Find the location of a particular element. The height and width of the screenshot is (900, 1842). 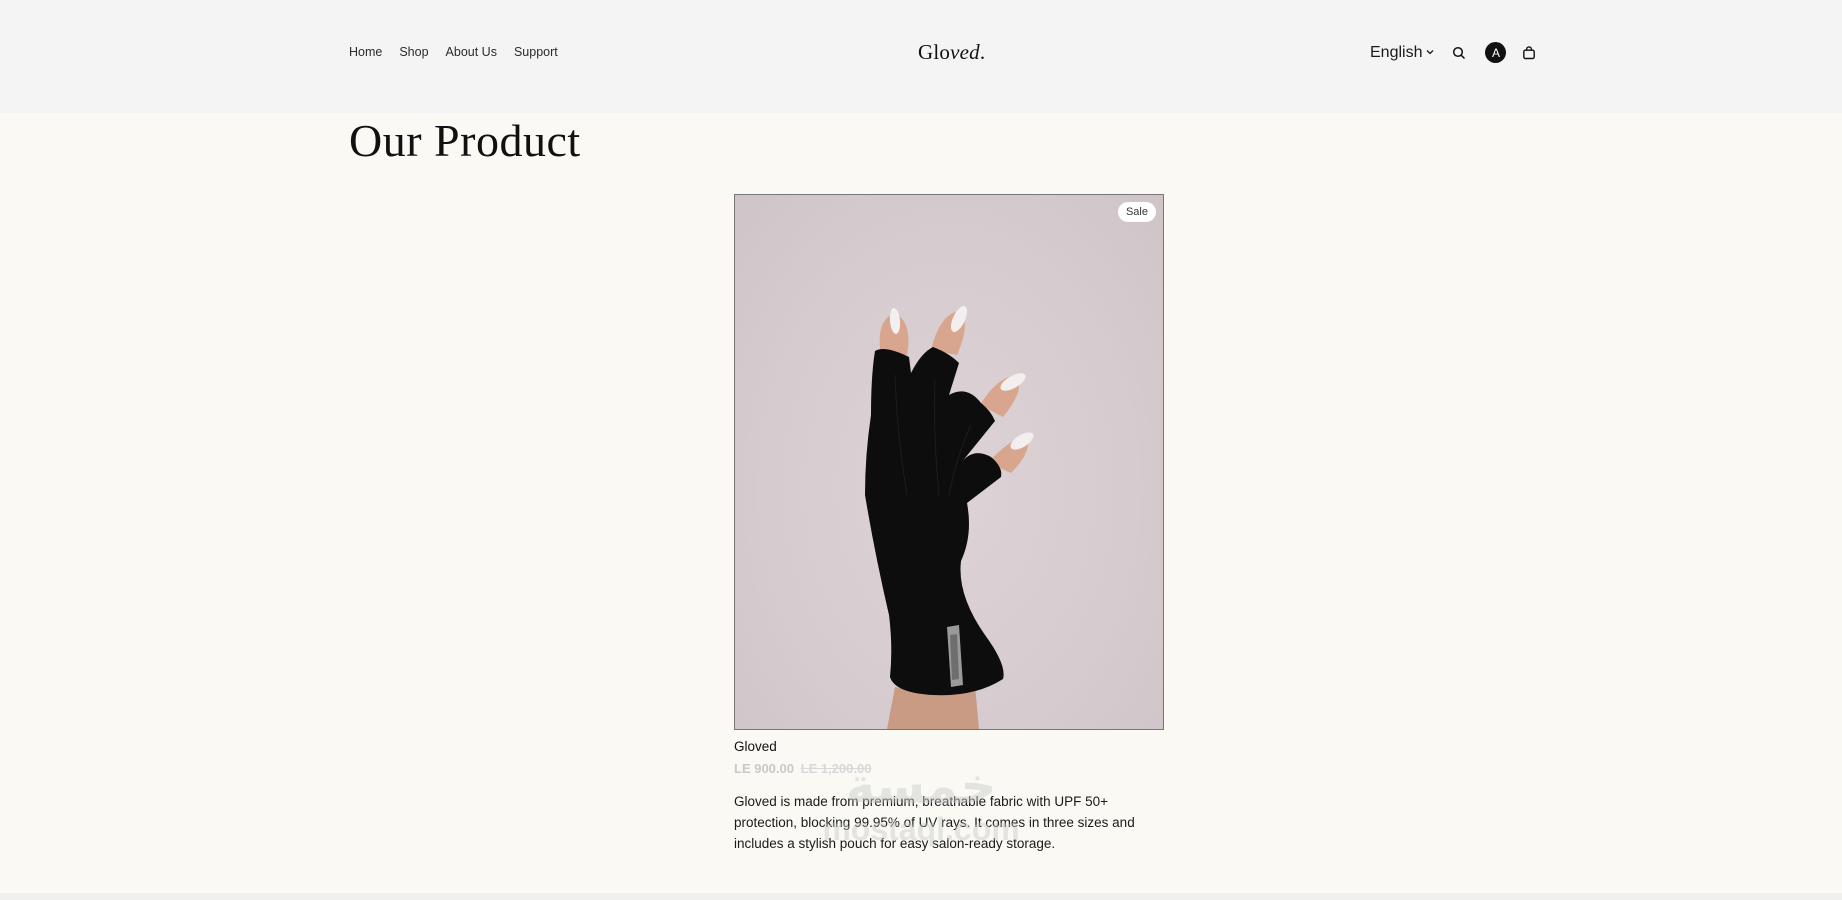

language-selector: English is located at coordinates (1402, 53).